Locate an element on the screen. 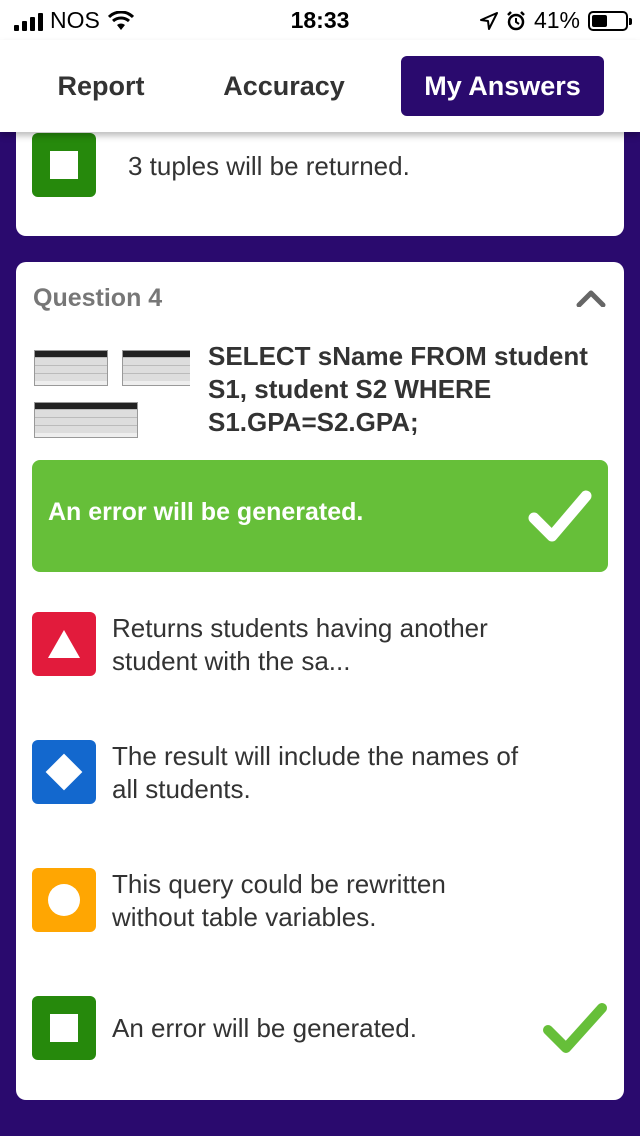  correct-answer-banner: An error will be generated. is located at coordinates (320, 516).